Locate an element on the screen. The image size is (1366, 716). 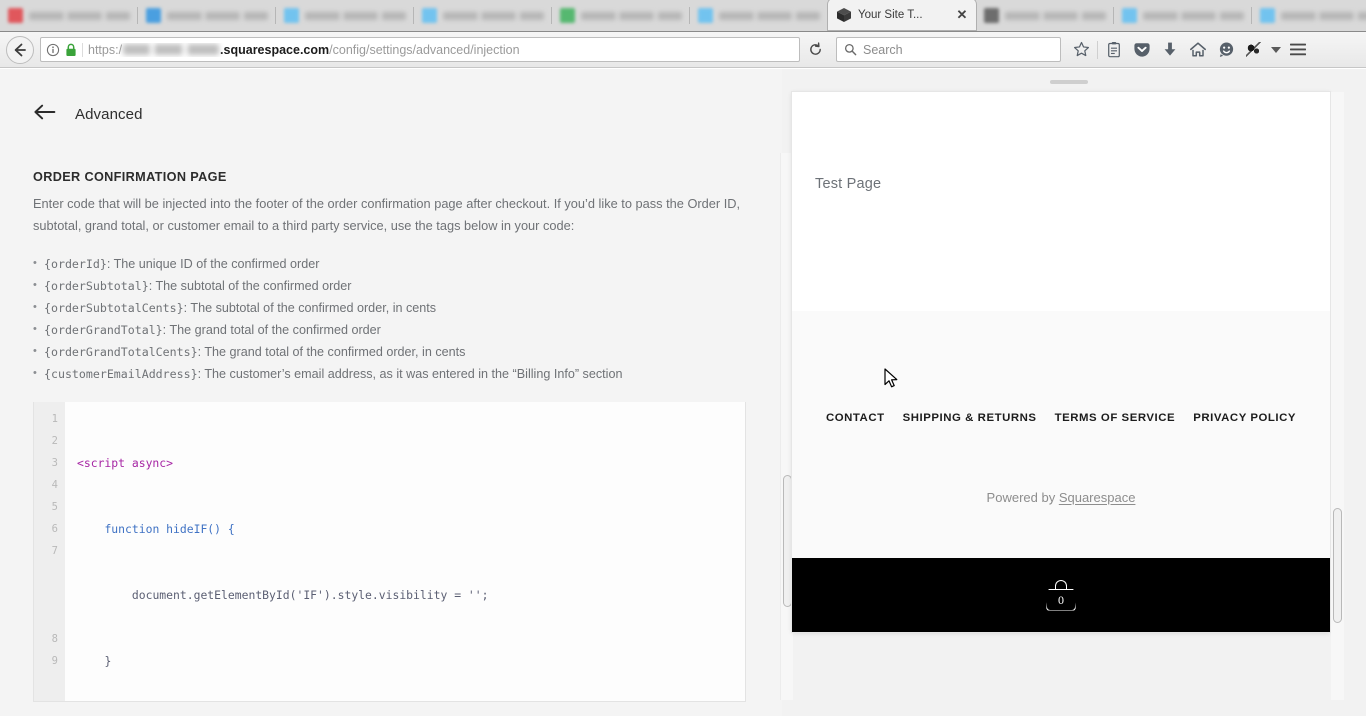
back-arrow-icon is located at coordinates (45, 114).